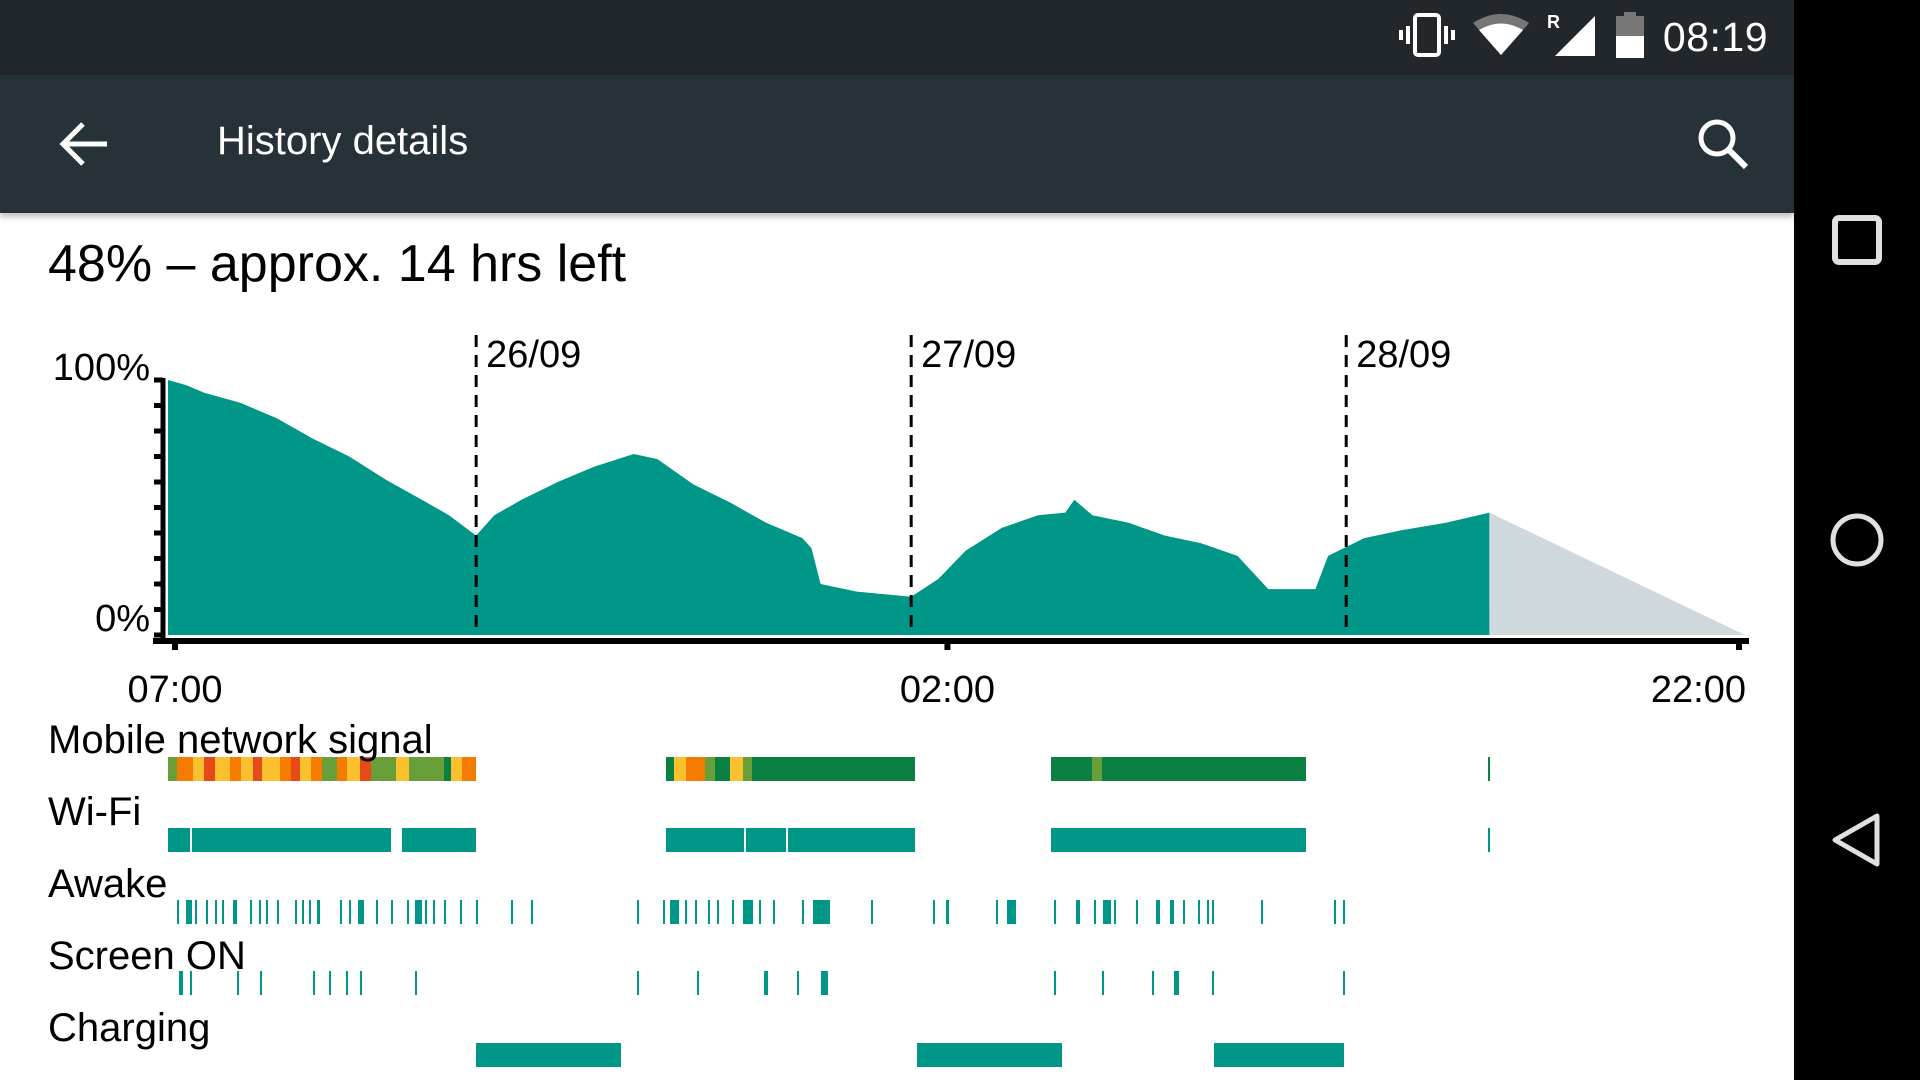 This screenshot has height=1080, width=1920. Describe the element at coordinates (1857, 240) in the screenshot. I see `recents-button` at that location.